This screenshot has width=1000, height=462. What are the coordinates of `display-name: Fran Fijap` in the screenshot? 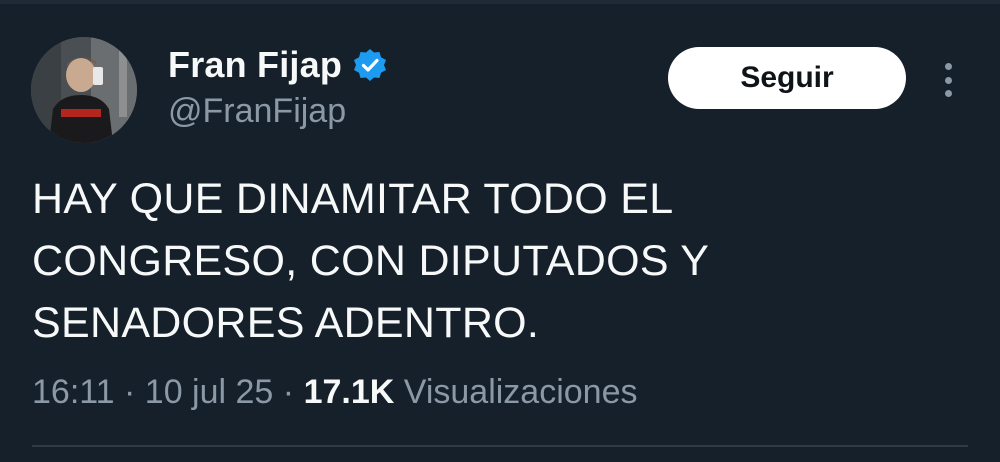 It's located at (255, 65).